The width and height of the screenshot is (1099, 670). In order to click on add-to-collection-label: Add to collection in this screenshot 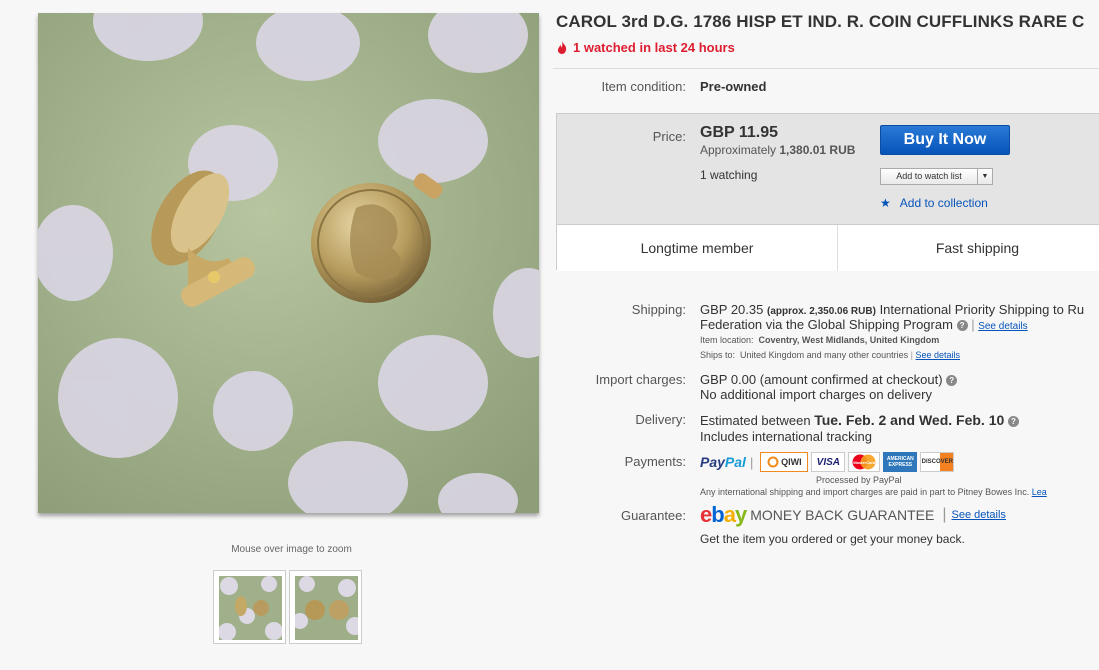, I will do `click(943, 203)`.